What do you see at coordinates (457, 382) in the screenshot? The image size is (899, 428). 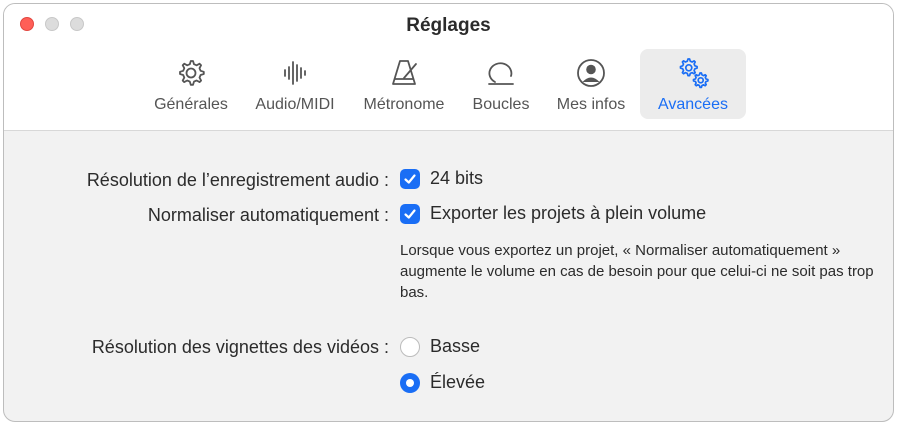 I see `radio-elevee-label: Élevée` at bounding box center [457, 382].